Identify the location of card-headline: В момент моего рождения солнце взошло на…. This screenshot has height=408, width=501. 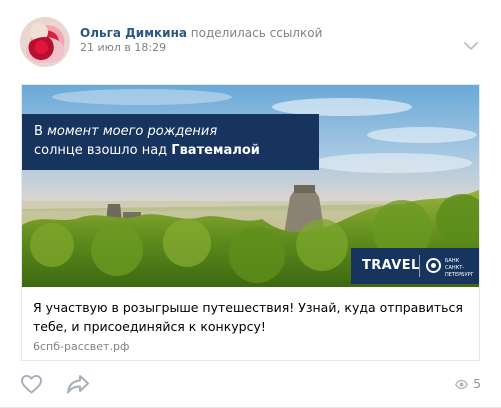
(170, 142).